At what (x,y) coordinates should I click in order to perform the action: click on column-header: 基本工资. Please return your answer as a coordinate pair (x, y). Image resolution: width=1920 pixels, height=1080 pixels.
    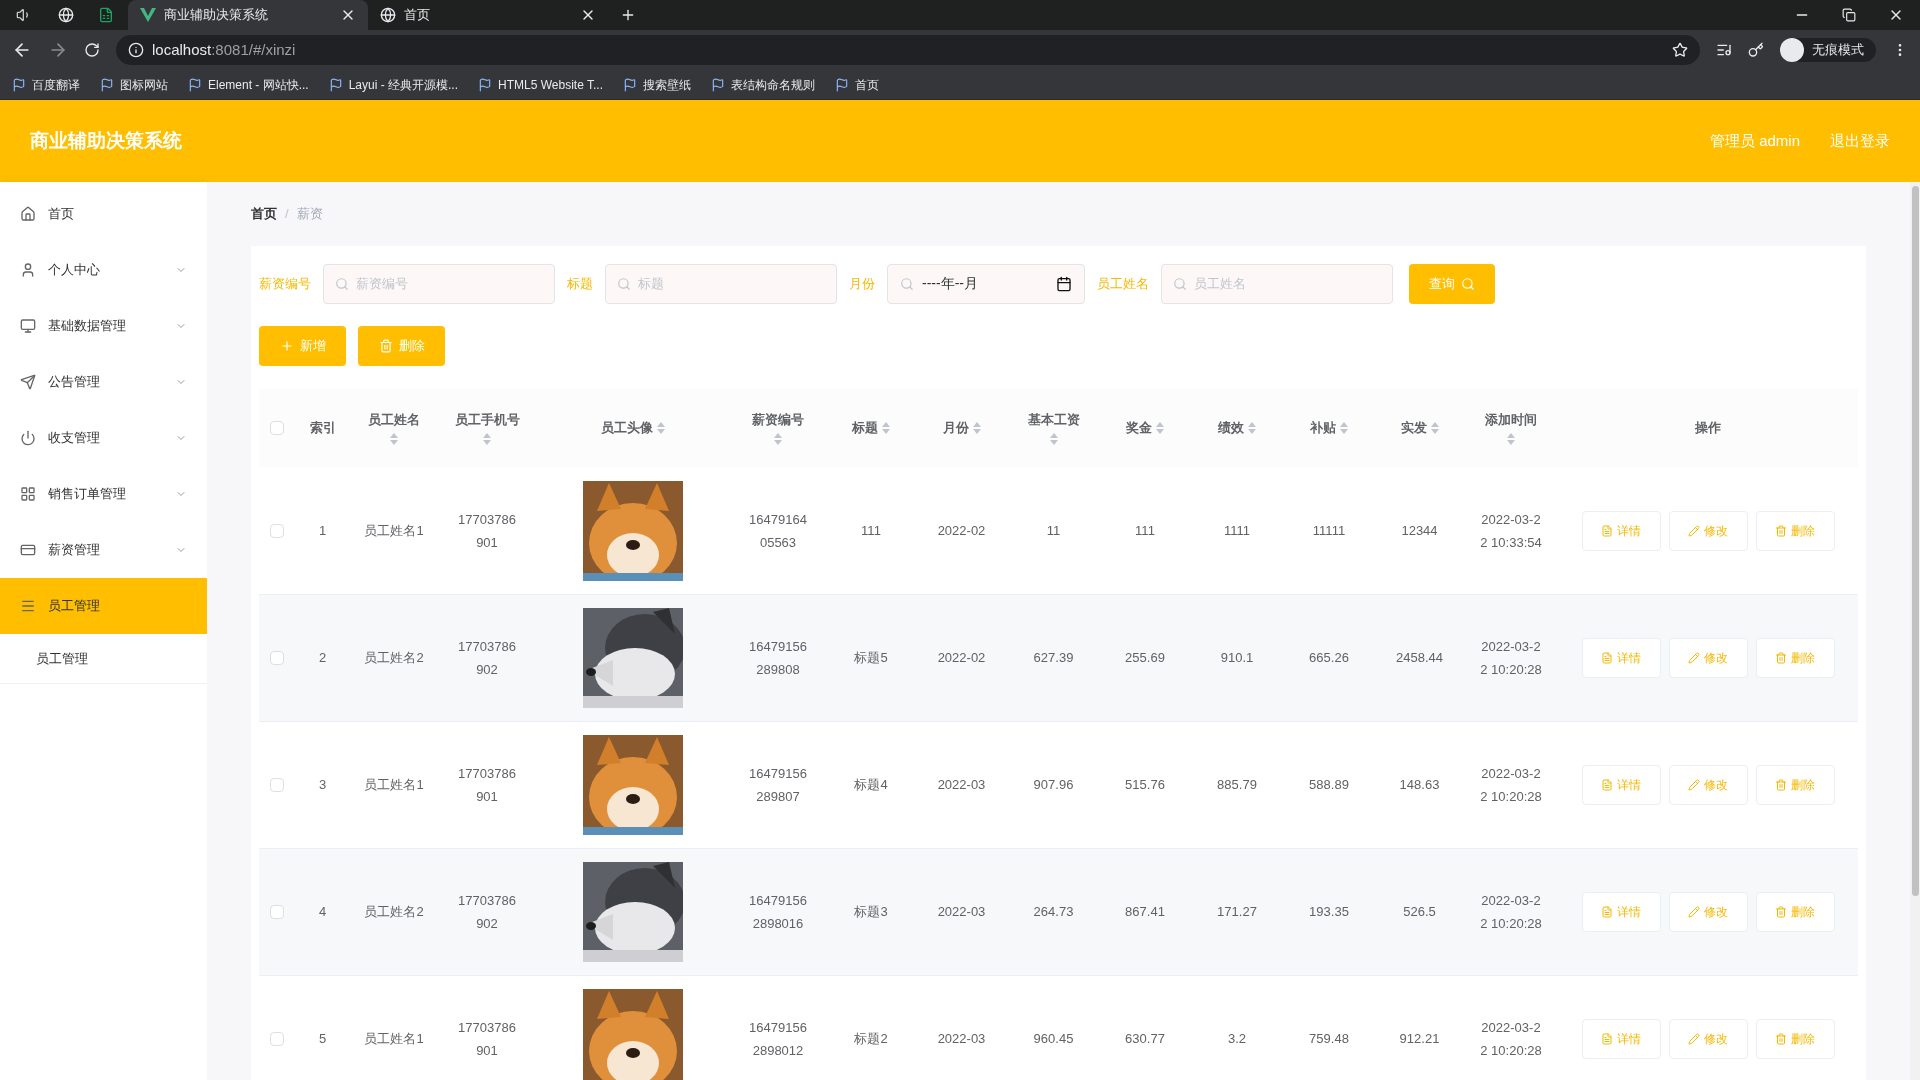
    Looking at the image, I should click on (1053, 427).